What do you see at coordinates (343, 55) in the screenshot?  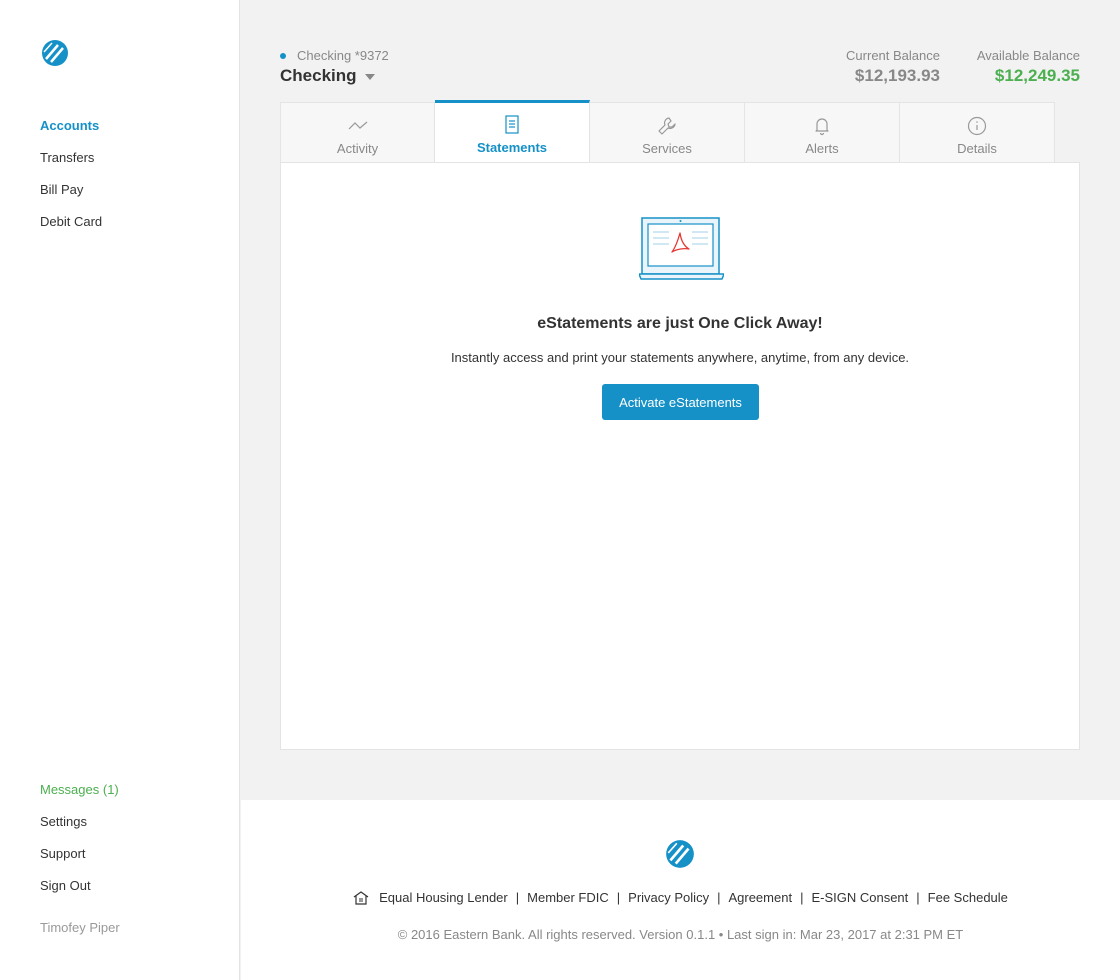 I see `account-number-label: Checking *9372` at bounding box center [343, 55].